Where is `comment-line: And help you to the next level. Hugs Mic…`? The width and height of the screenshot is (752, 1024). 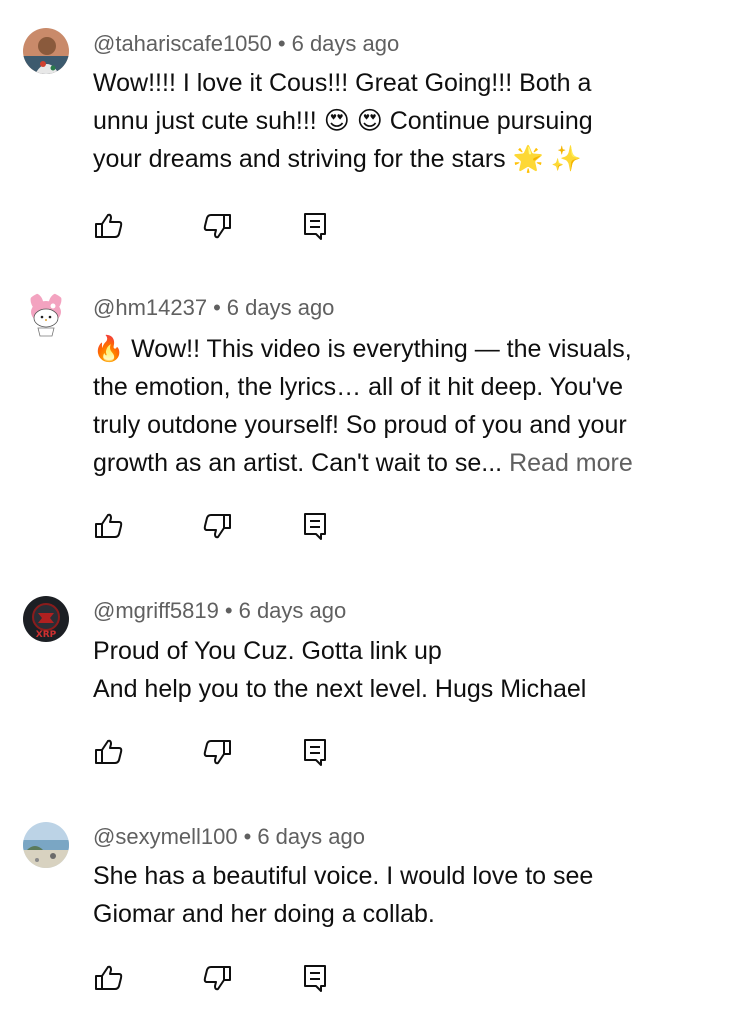 comment-line: And help you to the next level. Hugs Mic… is located at coordinates (340, 689).